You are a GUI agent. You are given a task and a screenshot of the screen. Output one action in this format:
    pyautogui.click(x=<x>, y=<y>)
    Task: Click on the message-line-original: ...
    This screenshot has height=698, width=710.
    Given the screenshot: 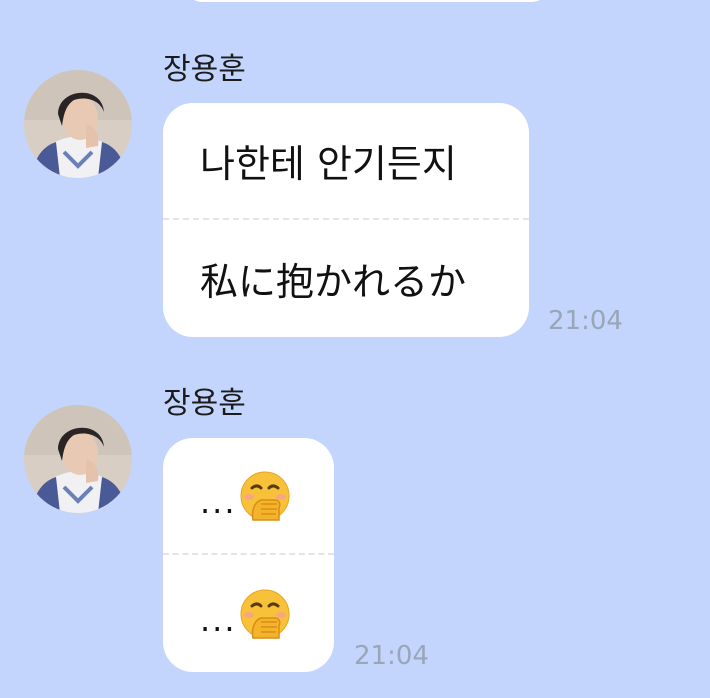 What is the action you would take?
    pyautogui.click(x=248, y=495)
    